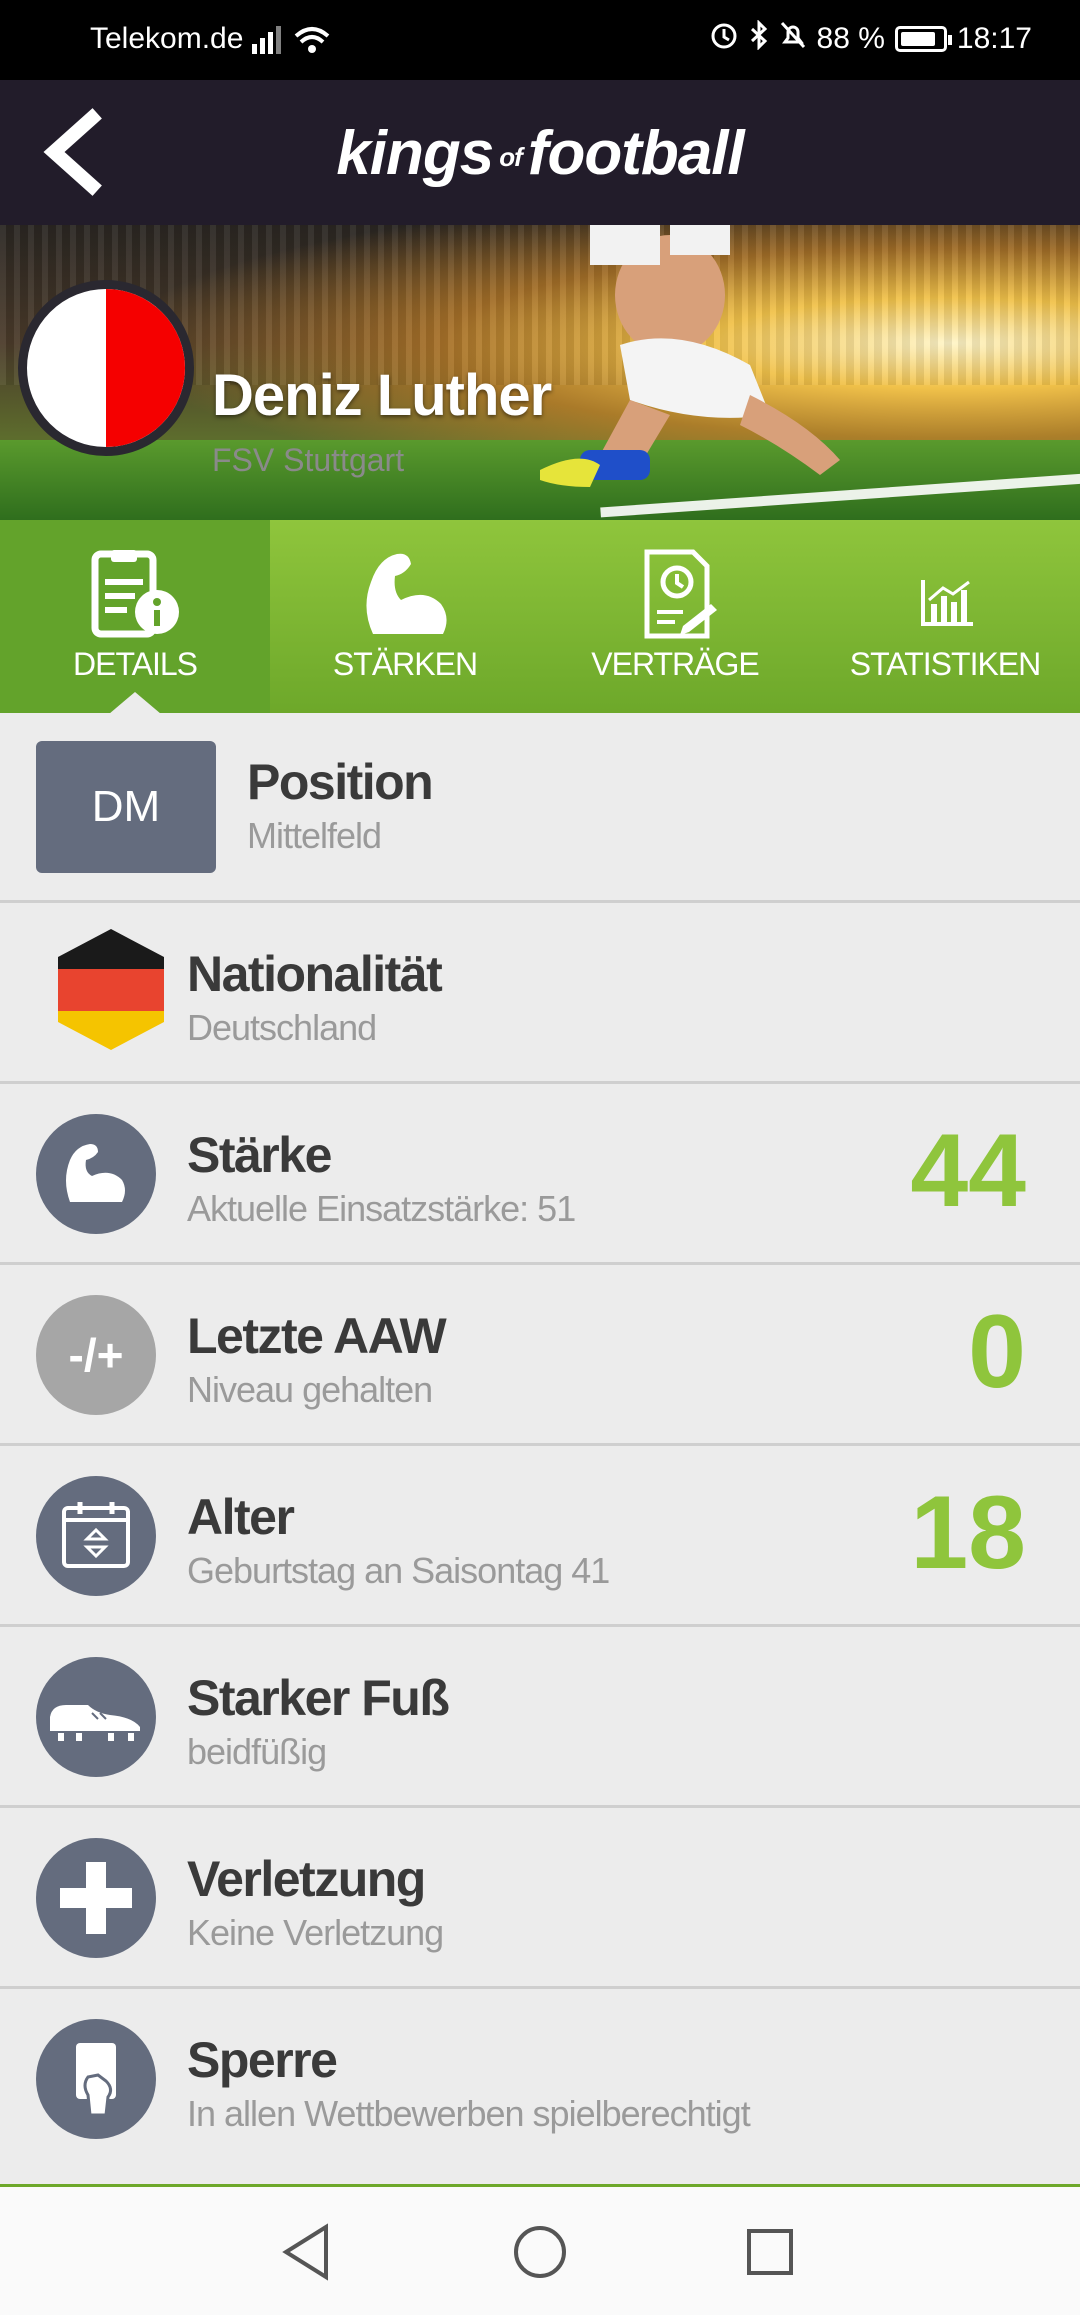 The width and height of the screenshot is (1080, 2315). I want to click on battery-percent: 88 %, so click(850, 38).